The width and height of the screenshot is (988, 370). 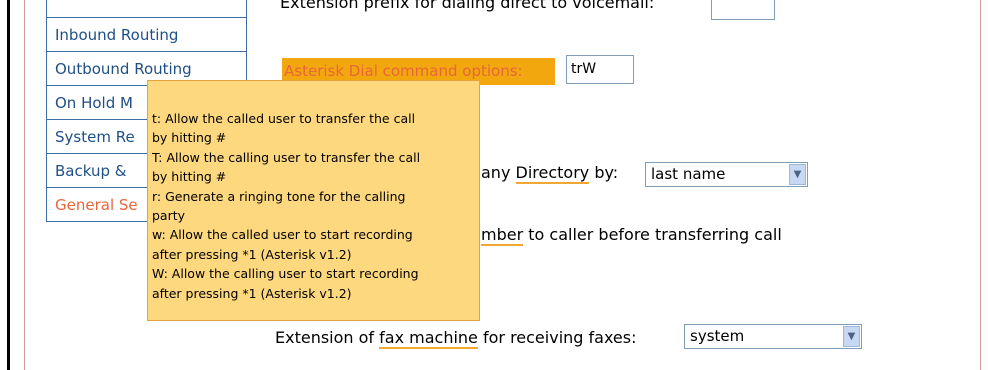 I want to click on announce-help-link: mber, so click(x=502, y=235).